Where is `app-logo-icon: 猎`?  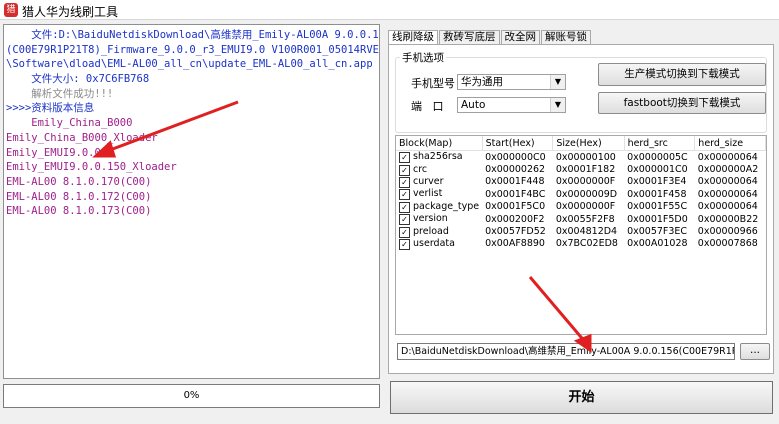 app-logo-icon: 猎 is located at coordinates (11, 10).